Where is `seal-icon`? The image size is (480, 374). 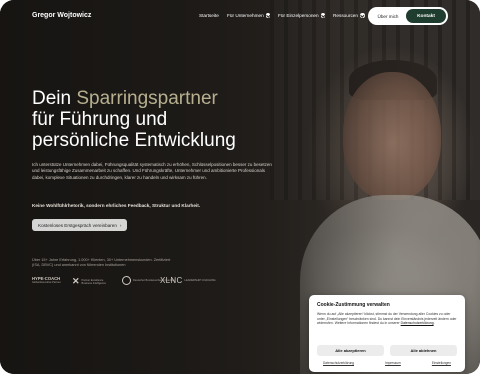
seal-icon is located at coordinates (126, 280).